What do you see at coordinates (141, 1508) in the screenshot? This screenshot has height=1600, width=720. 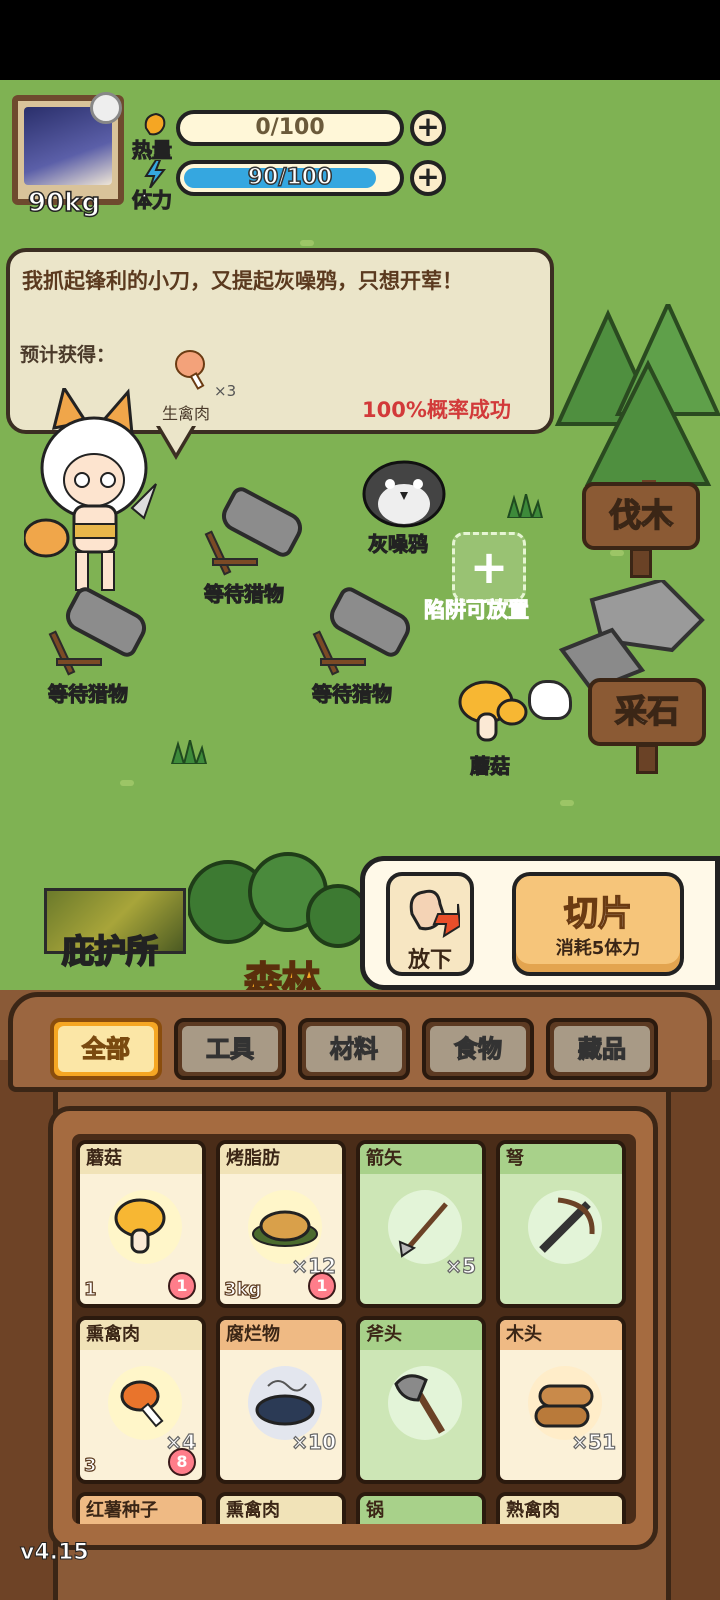 I see `inventory-item-sweet-potato-seed: 红薯种子` at bounding box center [141, 1508].